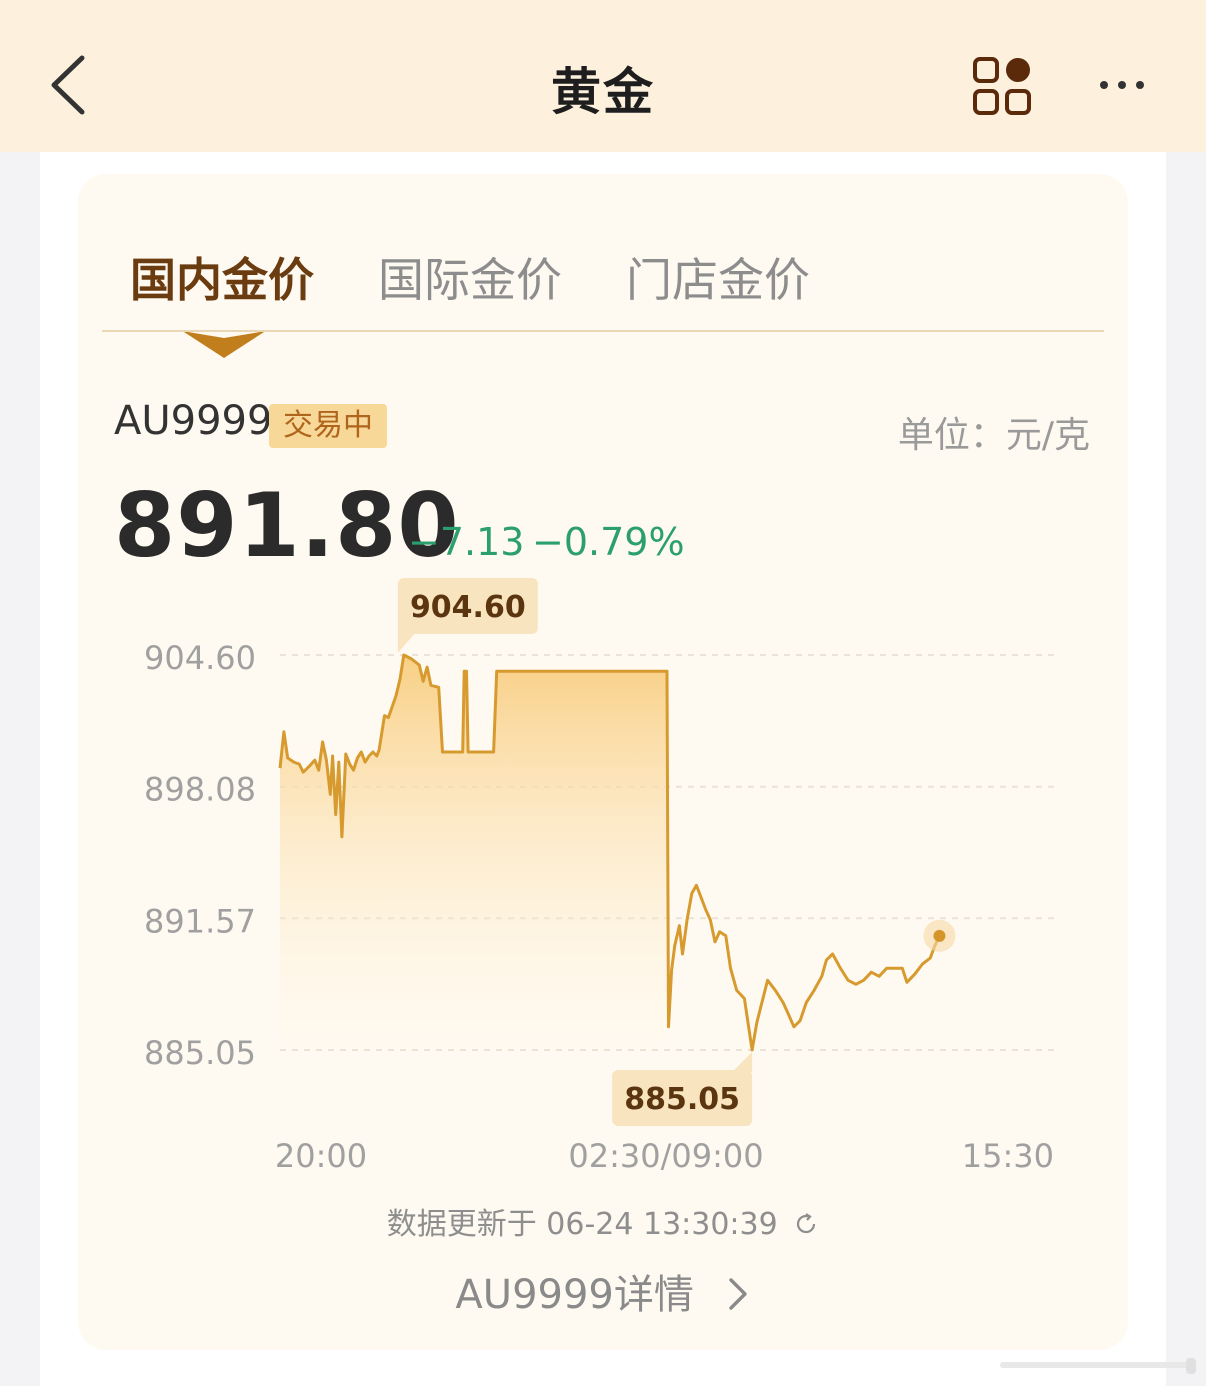  Describe the element at coordinates (1098, 1365) in the screenshot. I see `scrollbar-track` at that location.